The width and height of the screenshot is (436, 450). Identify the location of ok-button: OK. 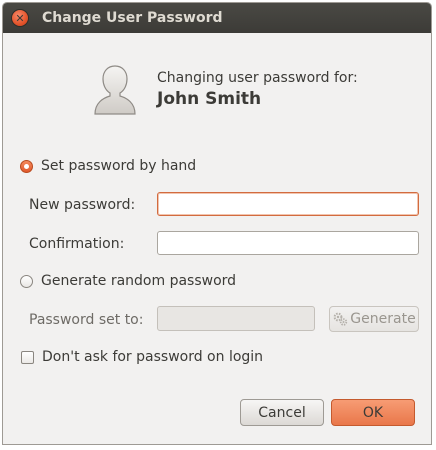
(373, 412).